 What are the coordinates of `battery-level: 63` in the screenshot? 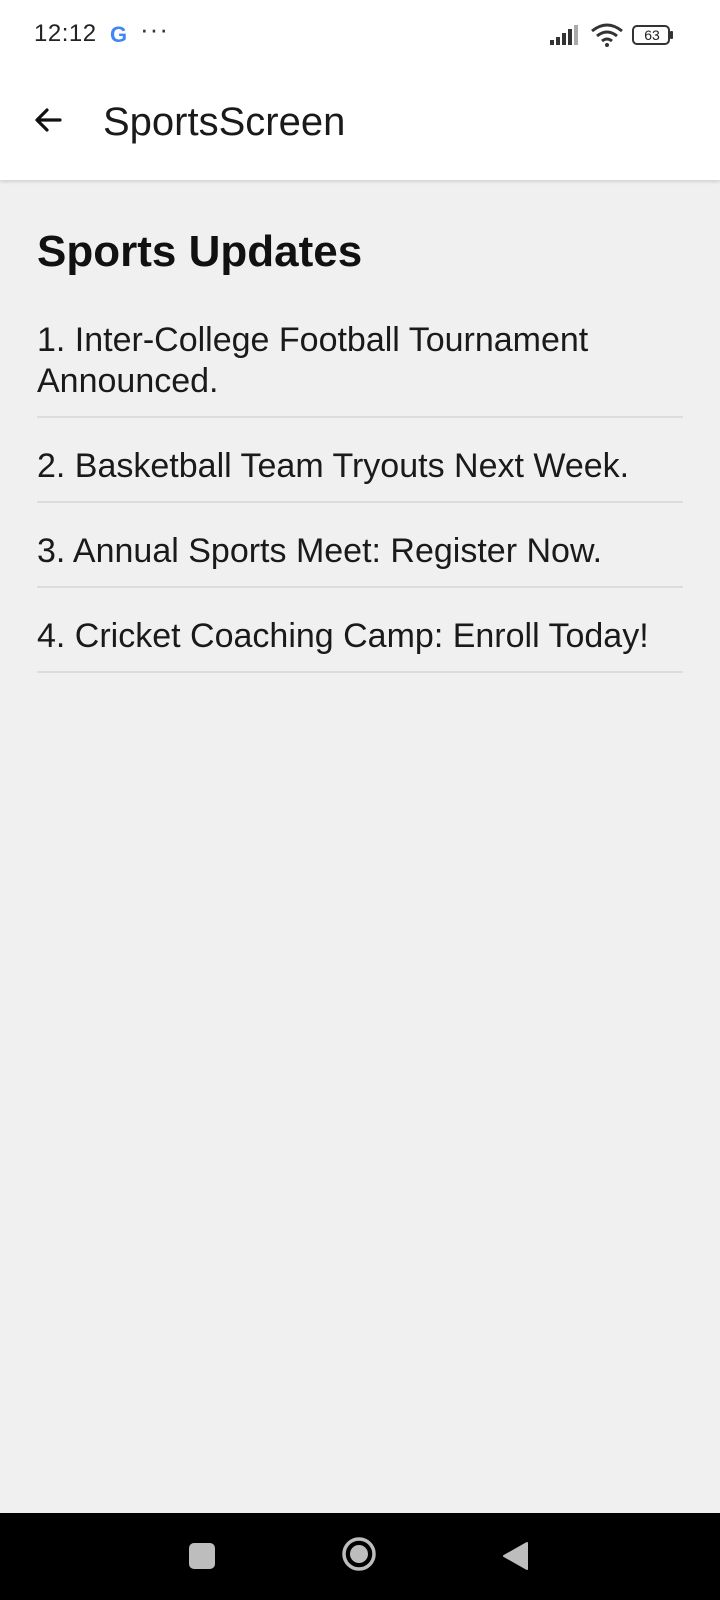 It's located at (652, 35).